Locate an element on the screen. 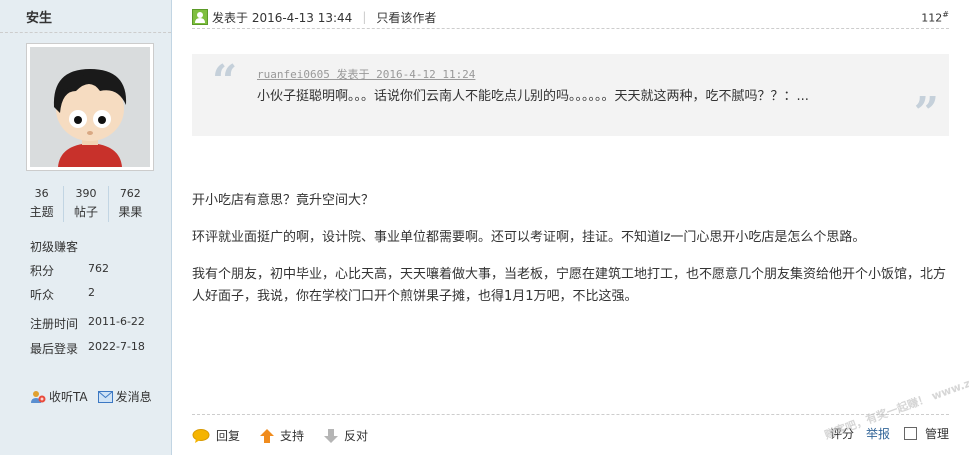 This screenshot has height=455, width=969. quote-meta: ruanfei0605 发表于 2016-4-12 11:24 is located at coordinates (366, 74).